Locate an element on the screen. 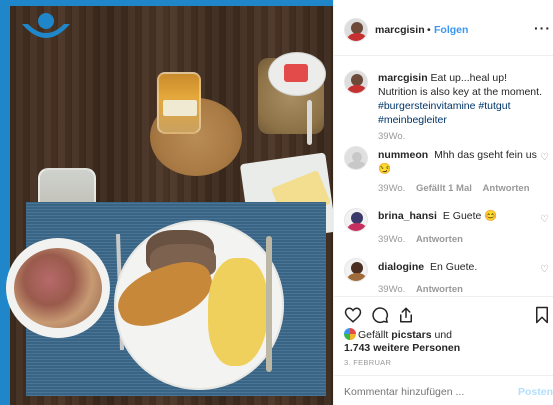 This screenshot has height=405, width=553. likes-prefix: Gefällt is located at coordinates (373, 335).